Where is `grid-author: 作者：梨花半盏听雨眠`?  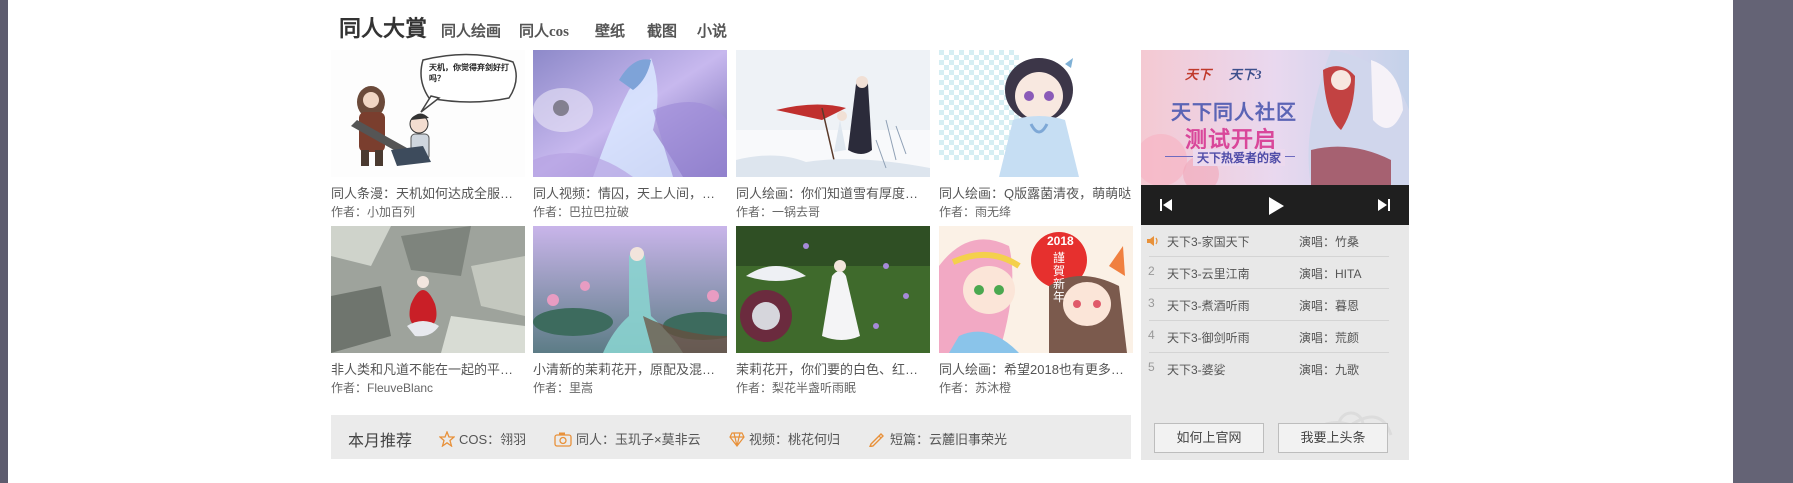 grid-author: 作者：梨花半盏听雨眠 is located at coordinates (796, 388).